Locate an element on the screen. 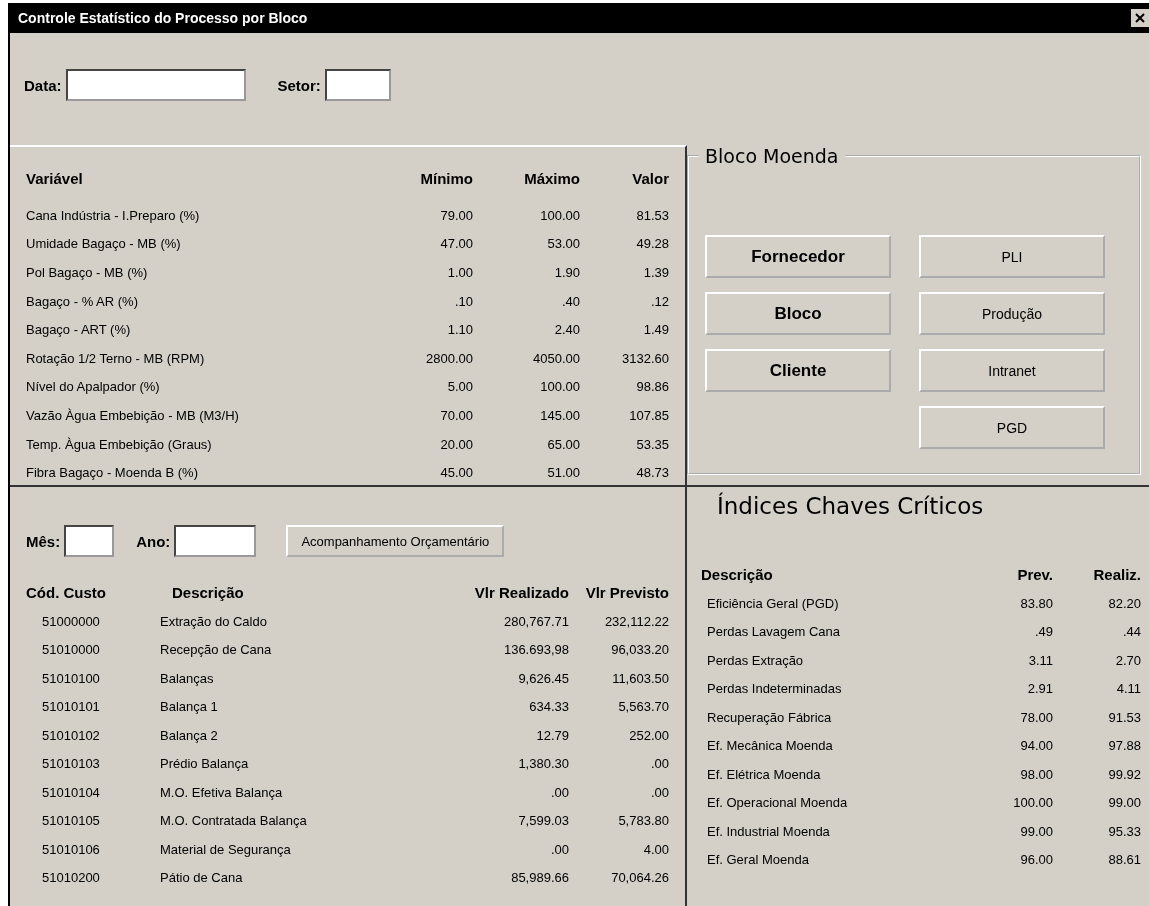 This screenshot has height=906, width=1149. table-cell-text: Perdas Lavagem Cana is located at coordinates (773, 632).